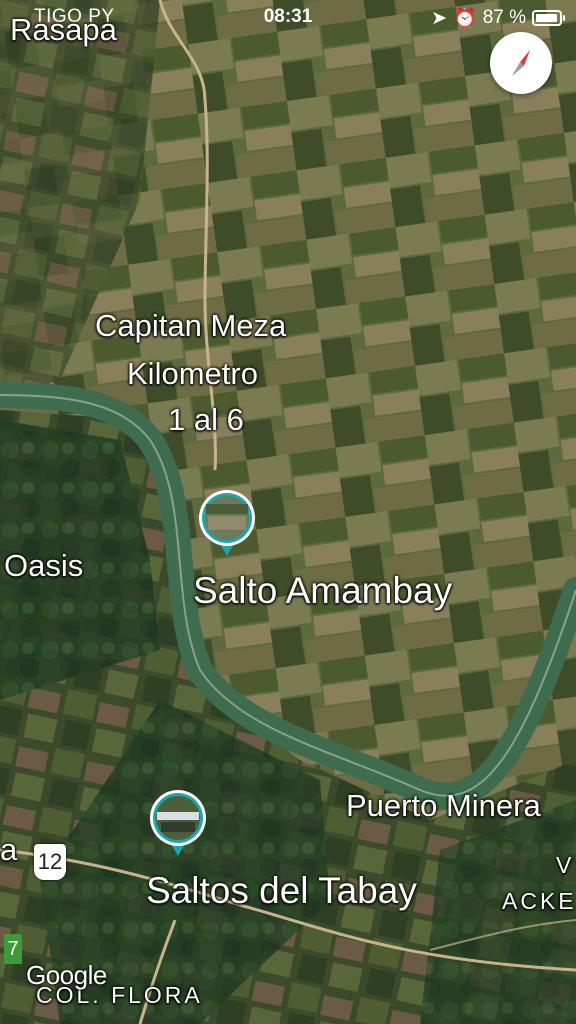 This screenshot has height=1024, width=576. What do you see at coordinates (66, 975) in the screenshot?
I see `google-attribution-logo: Google` at bounding box center [66, 975].